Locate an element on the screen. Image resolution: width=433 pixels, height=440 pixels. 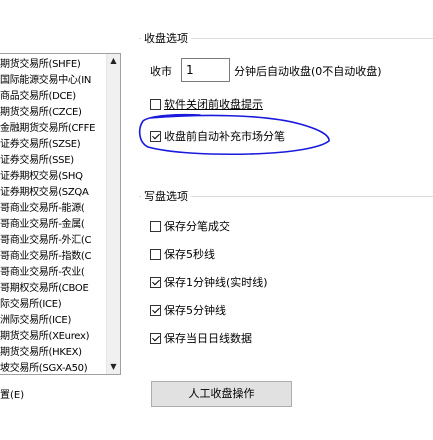
write-option-checkbox: 保存当日日线数据 is located at coordinates (201, 339).